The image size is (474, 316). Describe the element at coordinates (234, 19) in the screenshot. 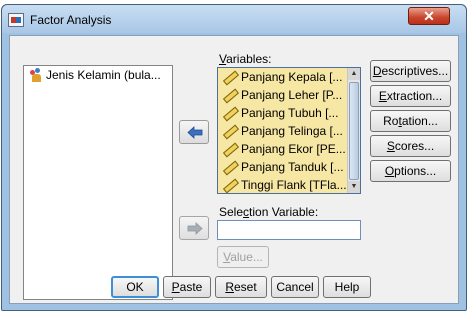

I see `title-bar: Factor Analysis ✕` at that location.